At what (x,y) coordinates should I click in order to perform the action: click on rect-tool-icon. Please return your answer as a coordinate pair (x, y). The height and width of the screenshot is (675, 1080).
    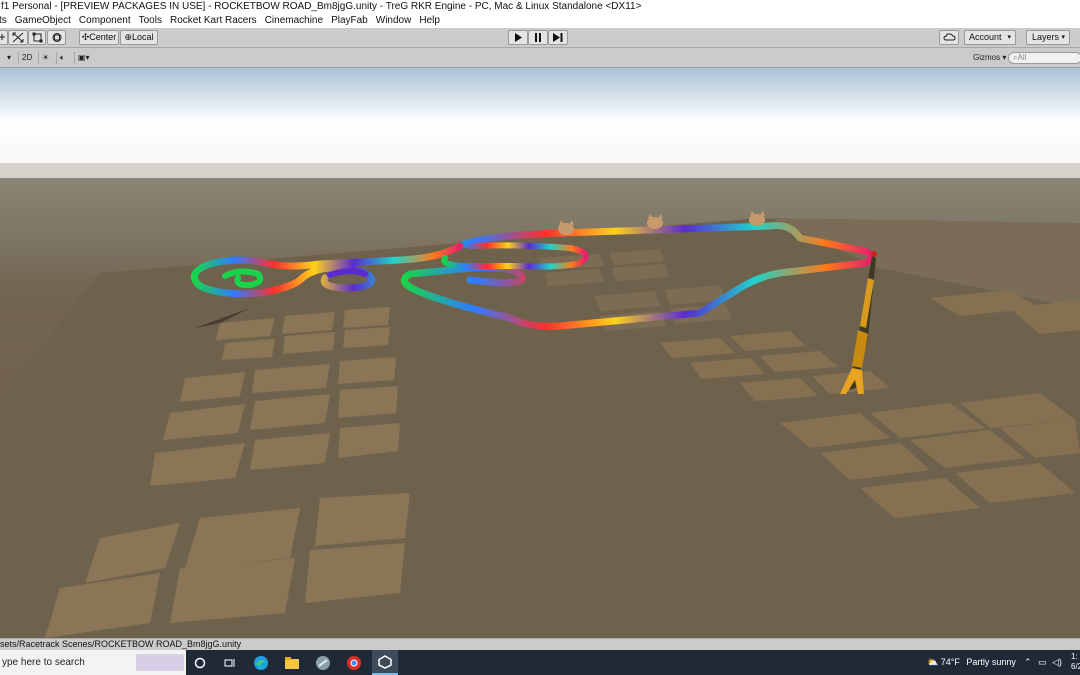
    Looking at the image, I should click on (37, 37).